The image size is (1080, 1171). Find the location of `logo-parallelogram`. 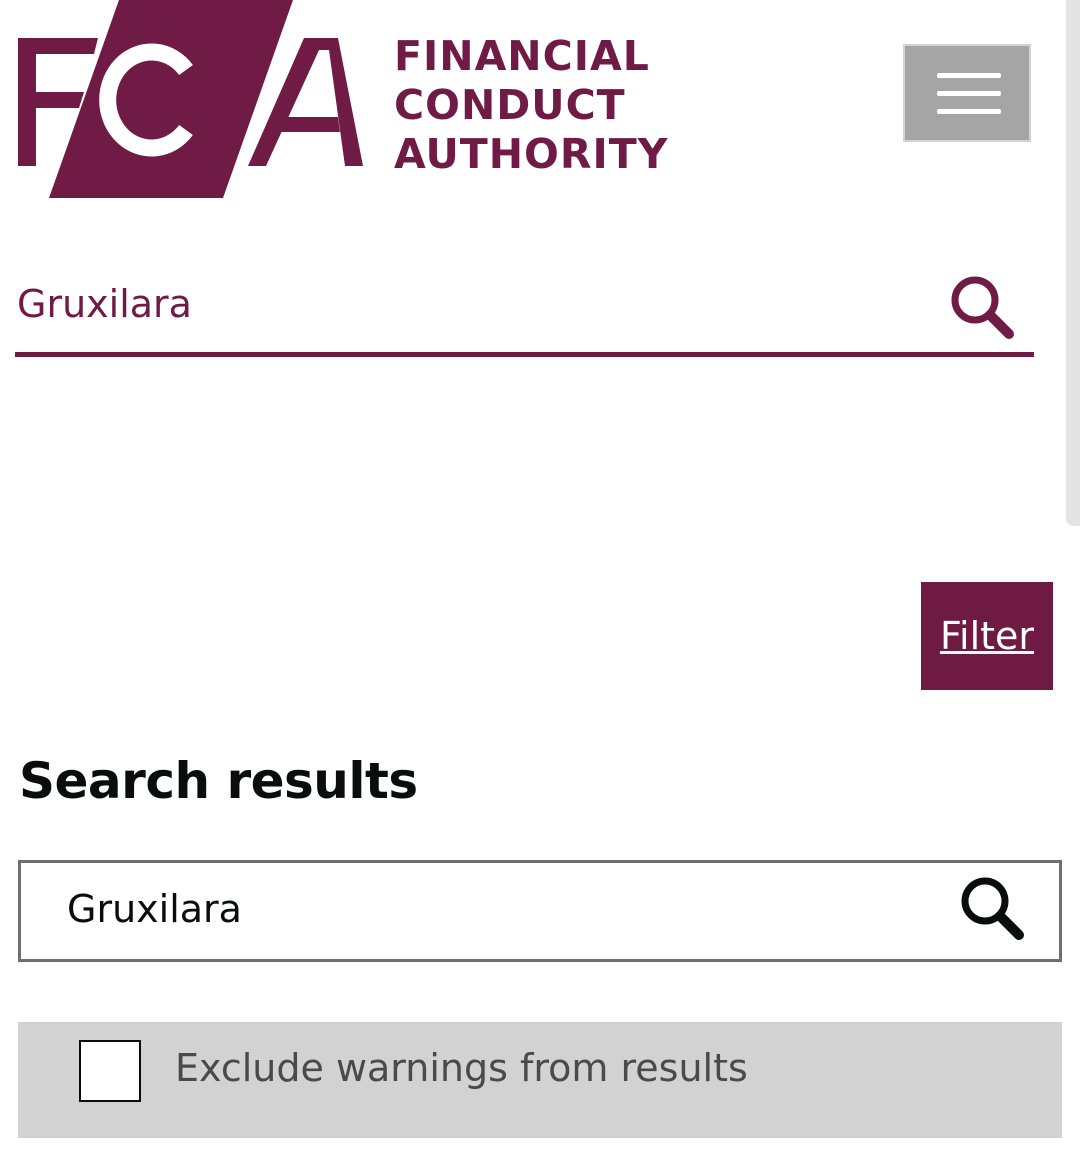

logo-parallelogram is located at coordinates (171, 99).